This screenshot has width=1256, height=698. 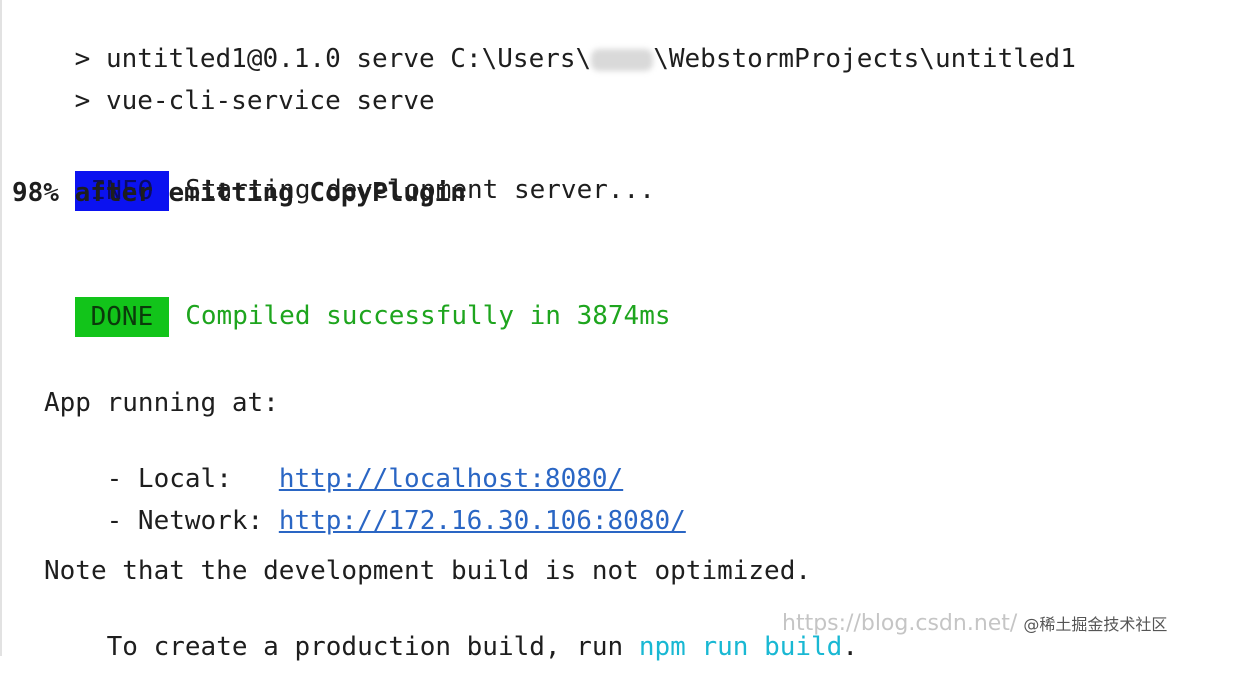 What do you see at coordinates (428, 316) in the screenshot?
I see `compiled-message: Compiled successfully in 3874ms` at bounding box center [428, 316].